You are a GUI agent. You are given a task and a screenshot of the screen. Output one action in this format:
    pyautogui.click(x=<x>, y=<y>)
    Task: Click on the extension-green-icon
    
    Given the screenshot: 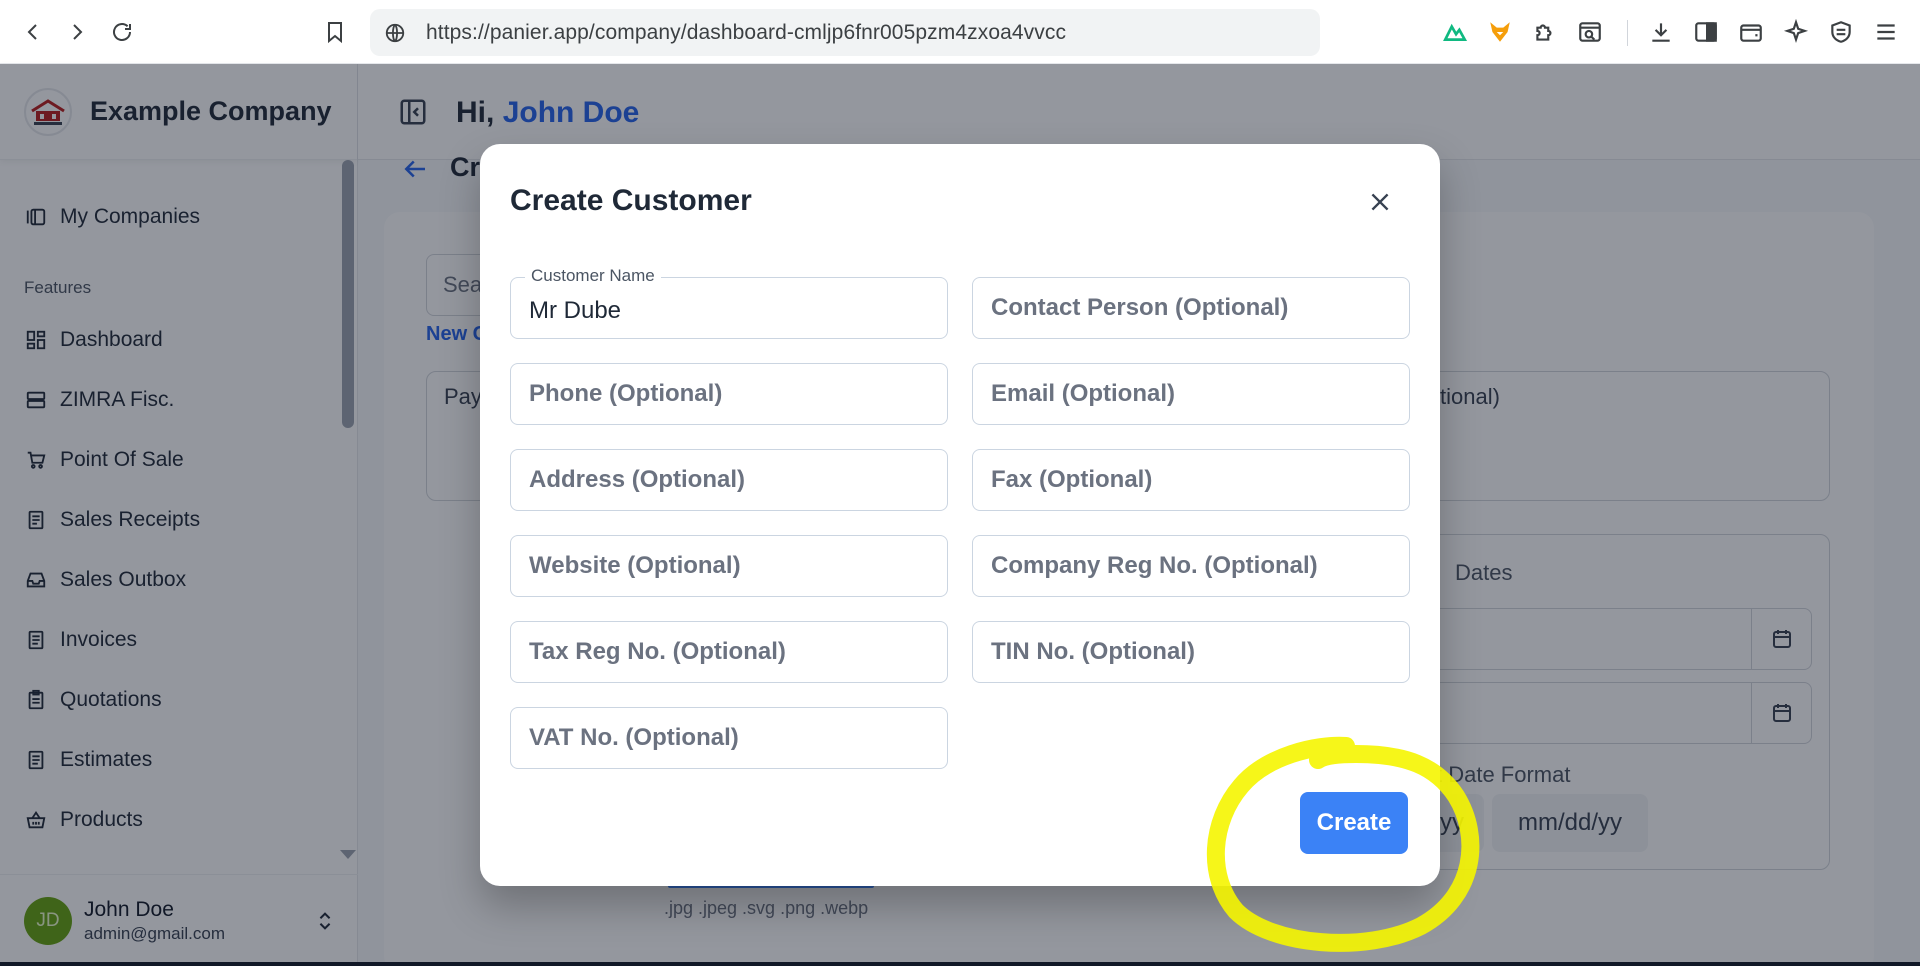 What is the action you would take?
    pyautogui.click(x=1455, y=32)
    